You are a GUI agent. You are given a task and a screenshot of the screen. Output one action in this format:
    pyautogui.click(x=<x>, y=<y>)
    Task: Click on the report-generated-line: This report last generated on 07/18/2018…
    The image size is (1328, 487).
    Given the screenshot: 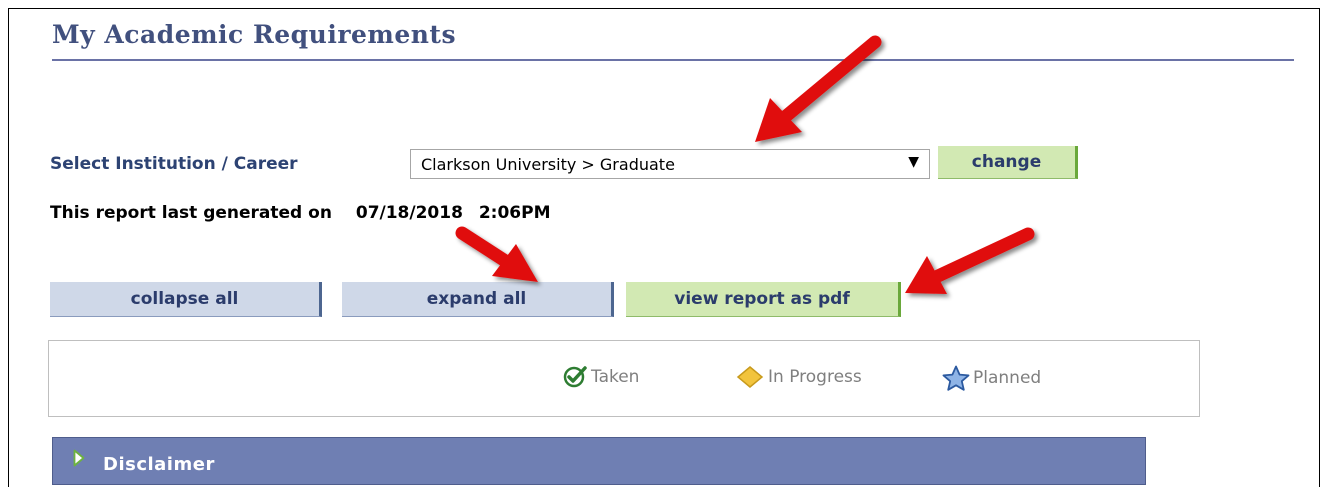 What is the action you would take?
    pyautogui.click(x=300, y=213)
    